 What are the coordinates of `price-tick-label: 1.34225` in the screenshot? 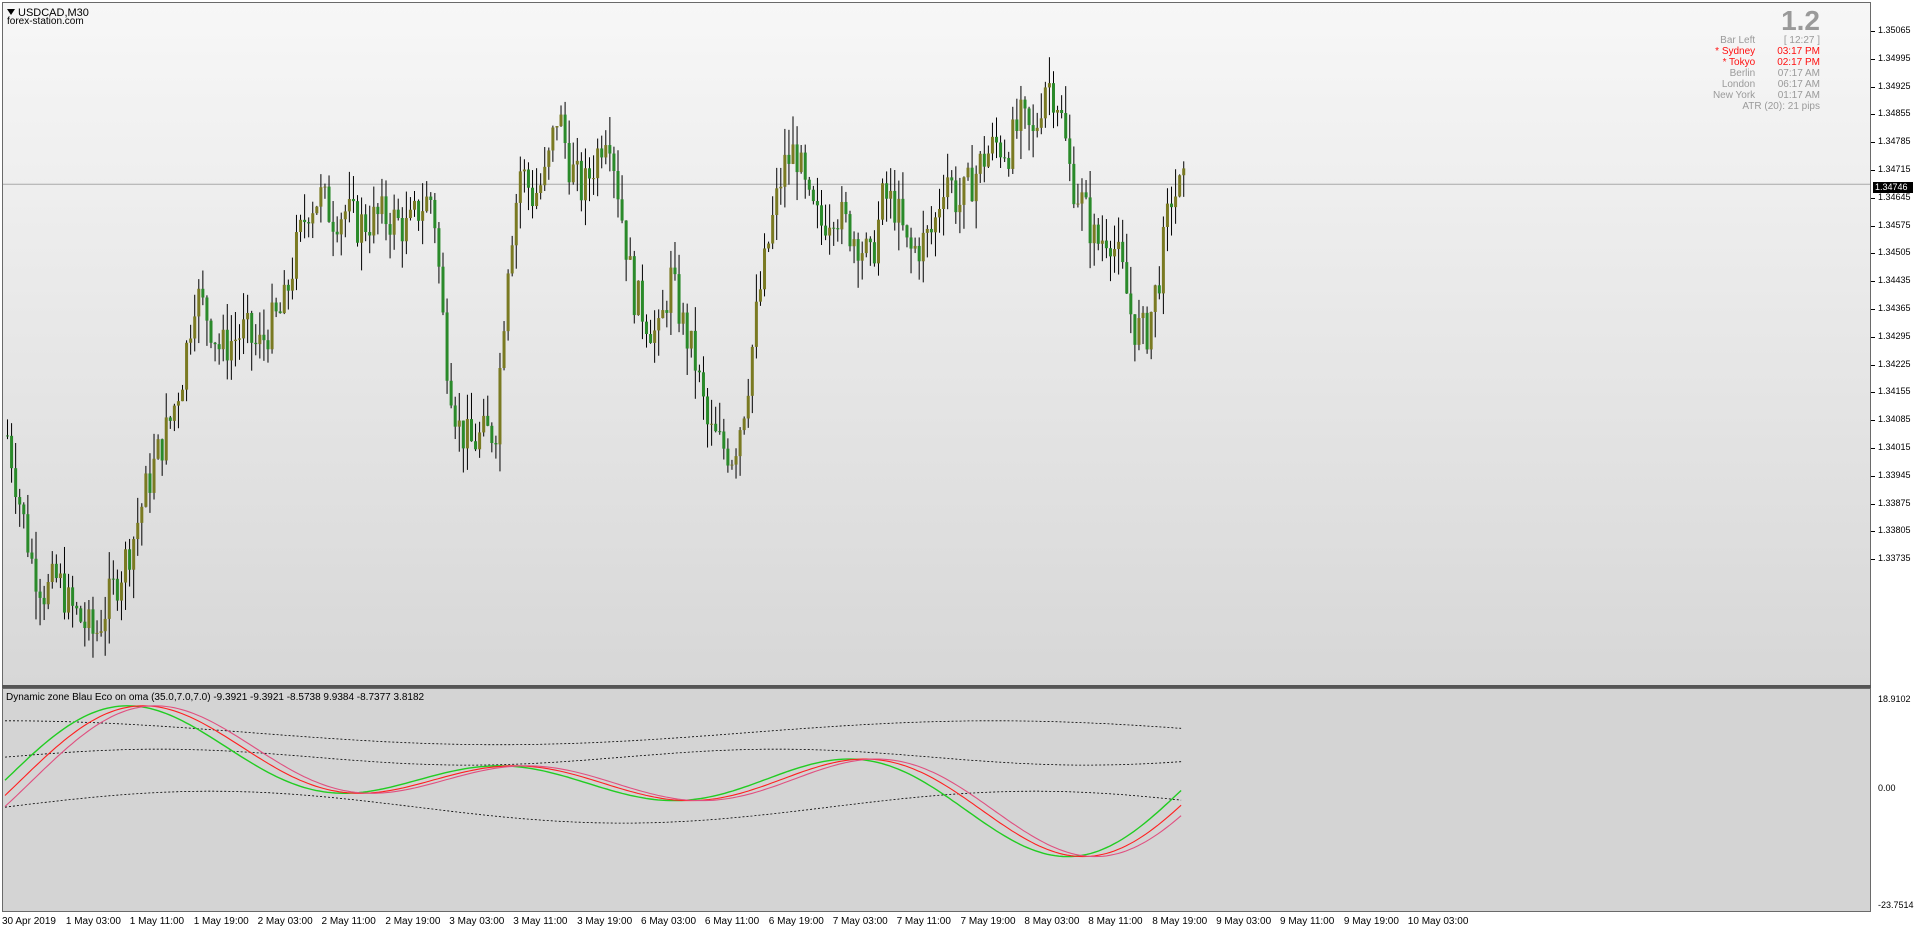 It's located at (1894, 363).